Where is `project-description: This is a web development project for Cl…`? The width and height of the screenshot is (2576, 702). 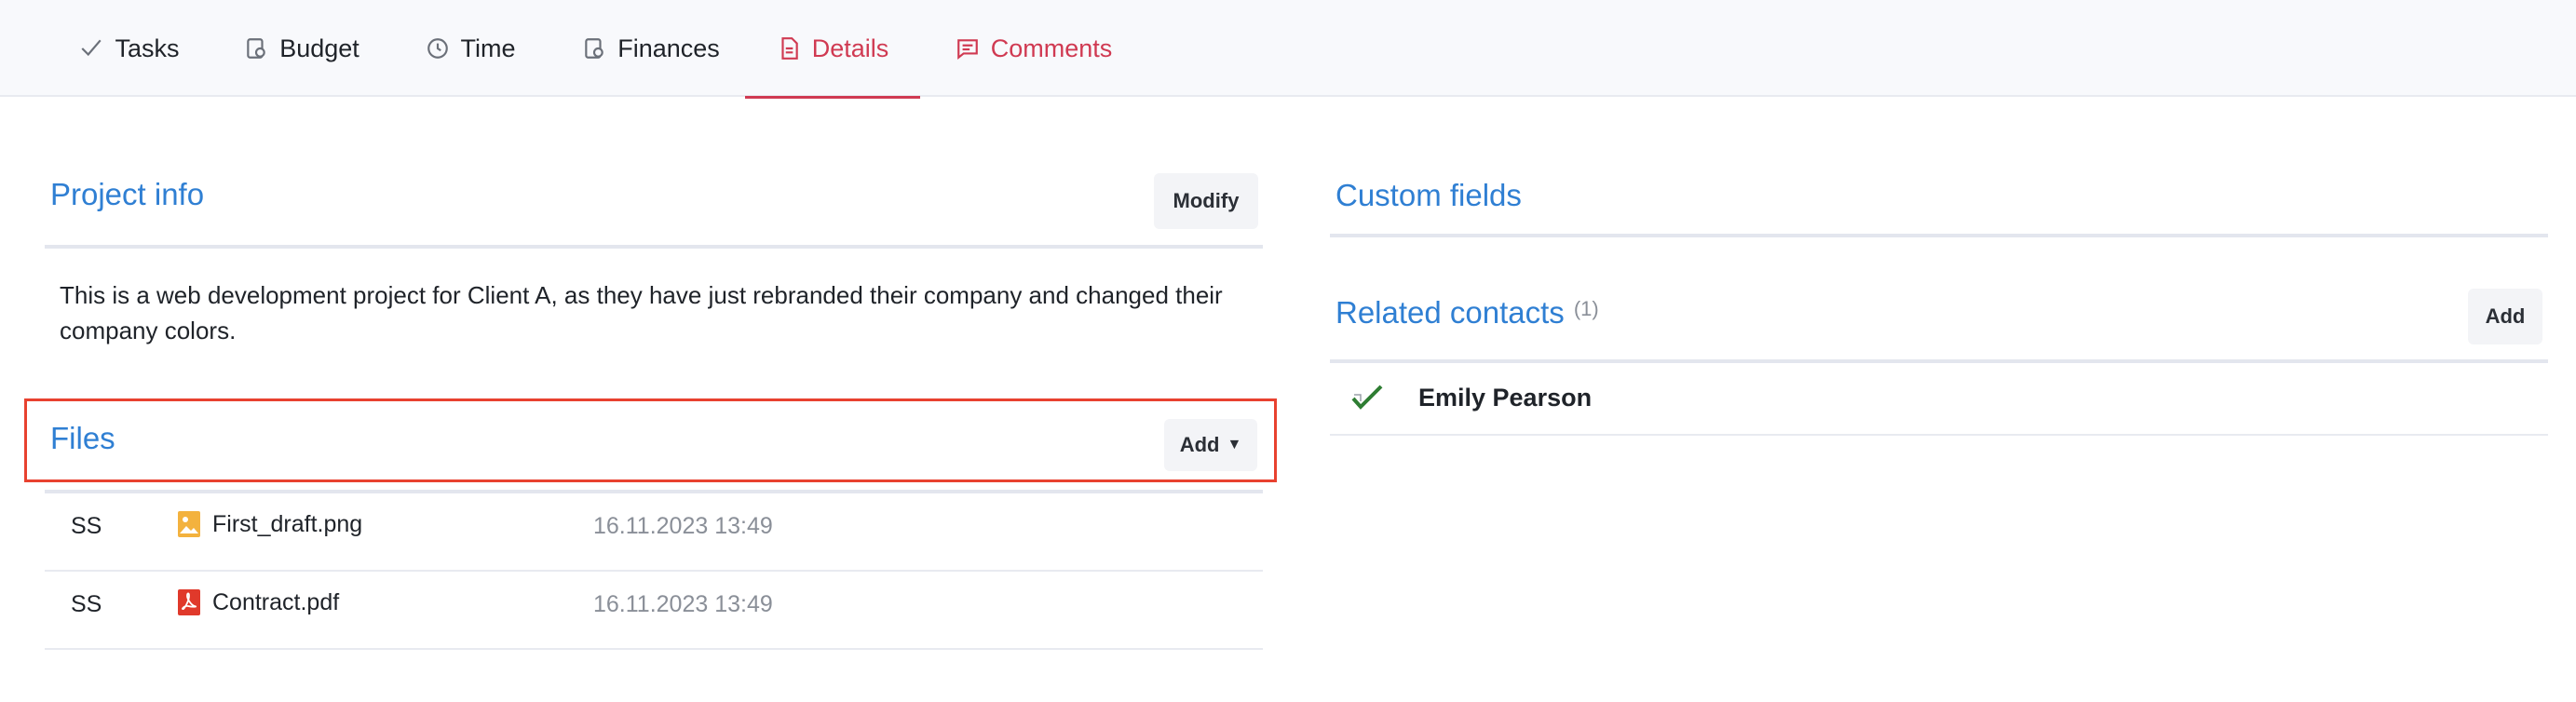 project-description: This is a web development project for Cl… is located at coordinates (641, 313).